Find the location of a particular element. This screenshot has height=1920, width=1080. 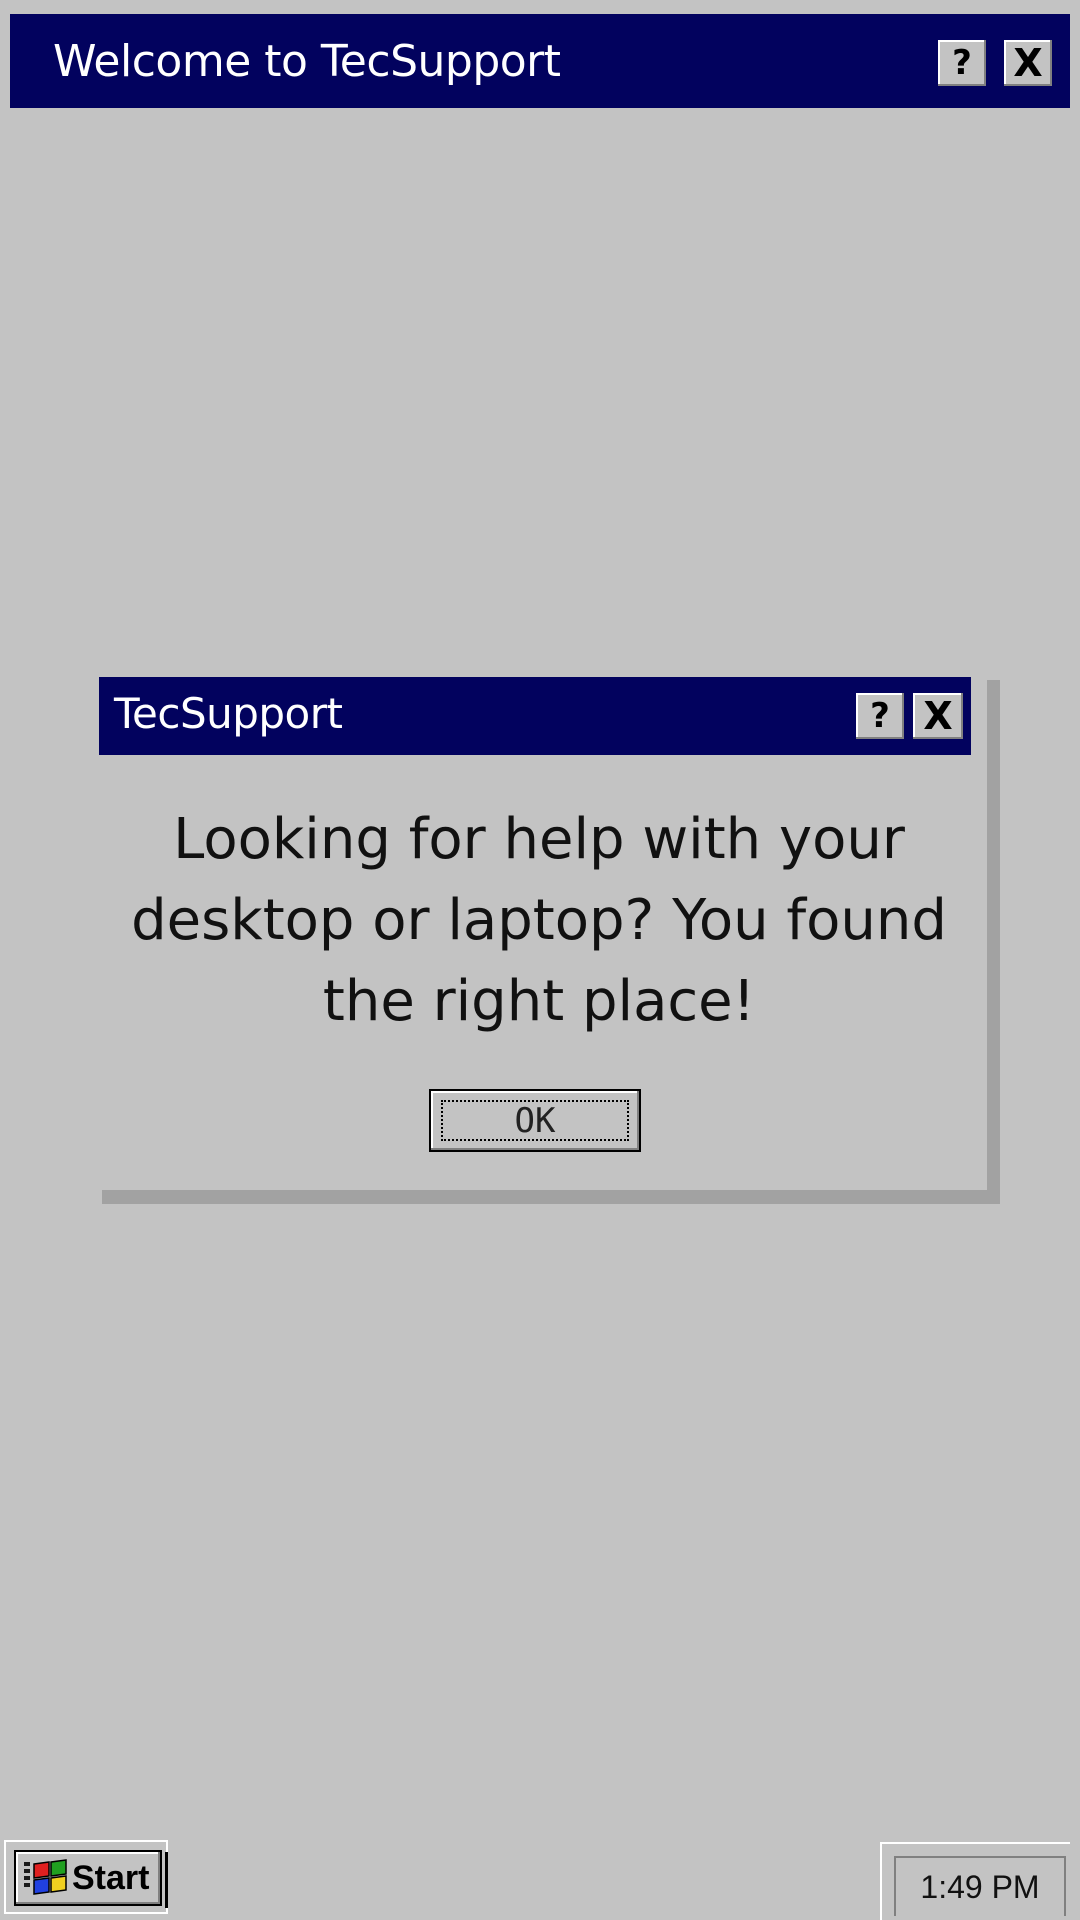

dialog-help-button: ? is located at coordinates (880, 716).